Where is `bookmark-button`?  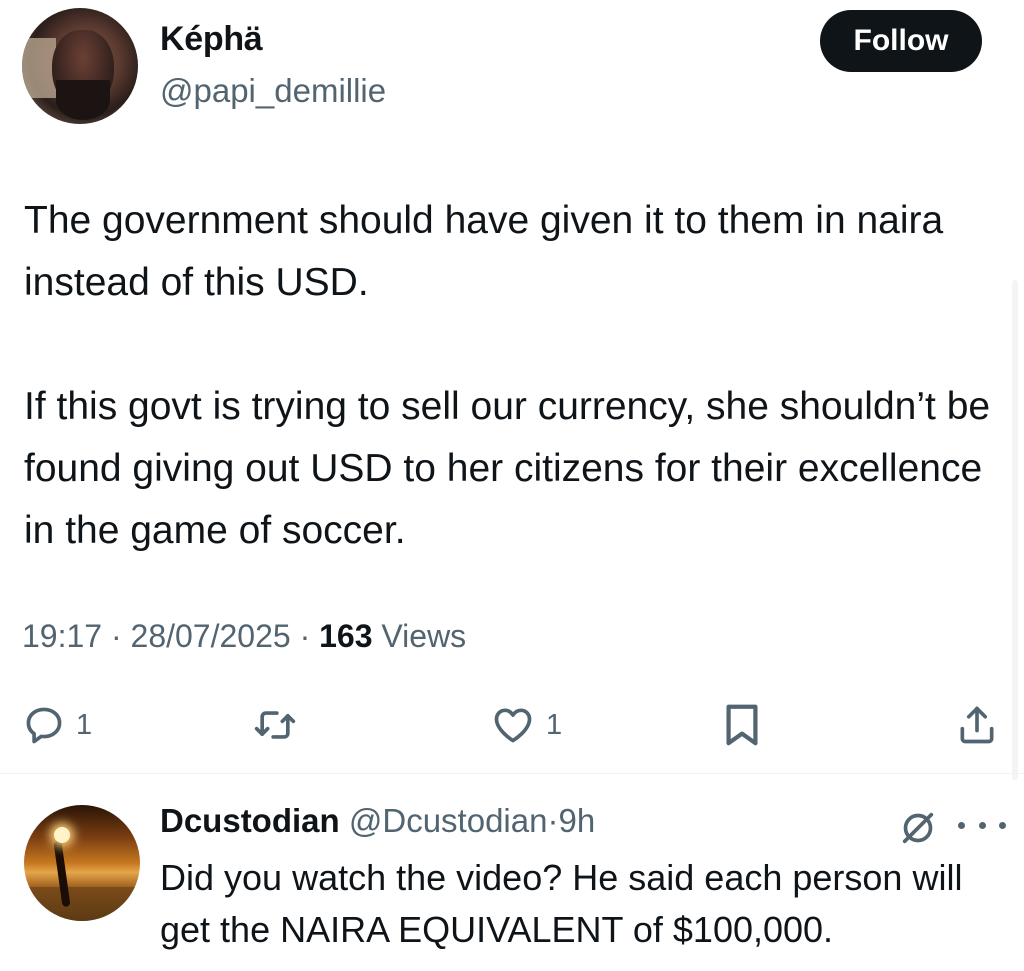
bookmark-button is located at coordinates (742, 725).